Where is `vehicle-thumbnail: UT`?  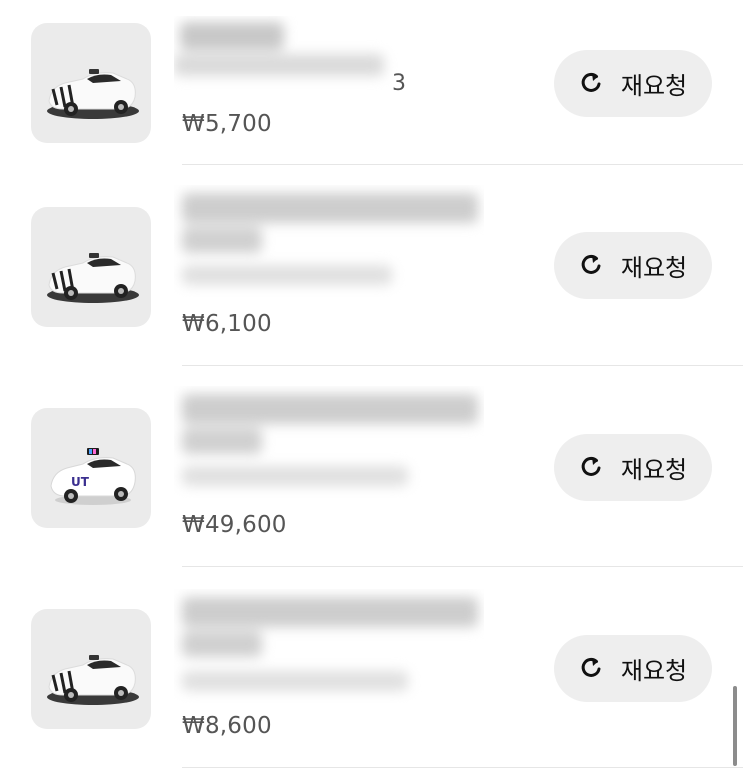
vehicle-thumbnail: UT is located at coordinates (91, 468).